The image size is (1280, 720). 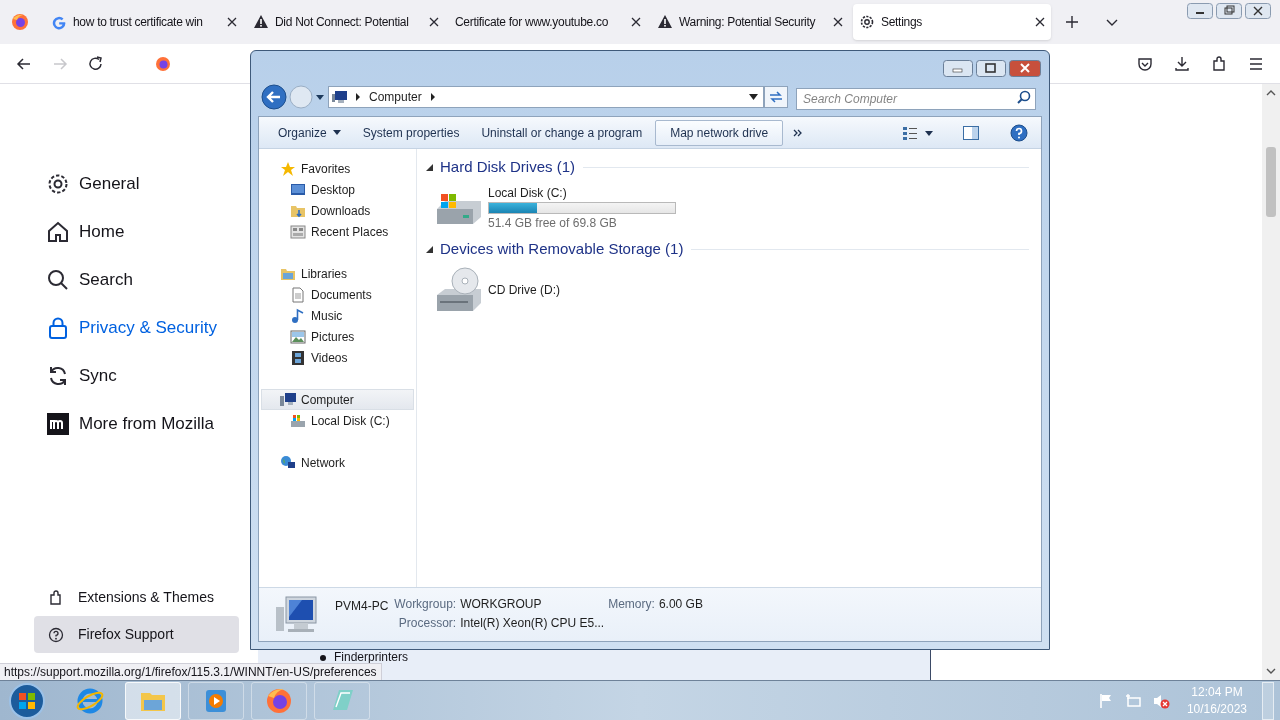 I want to click on category-tab: Search, so click(x=142, y=280).